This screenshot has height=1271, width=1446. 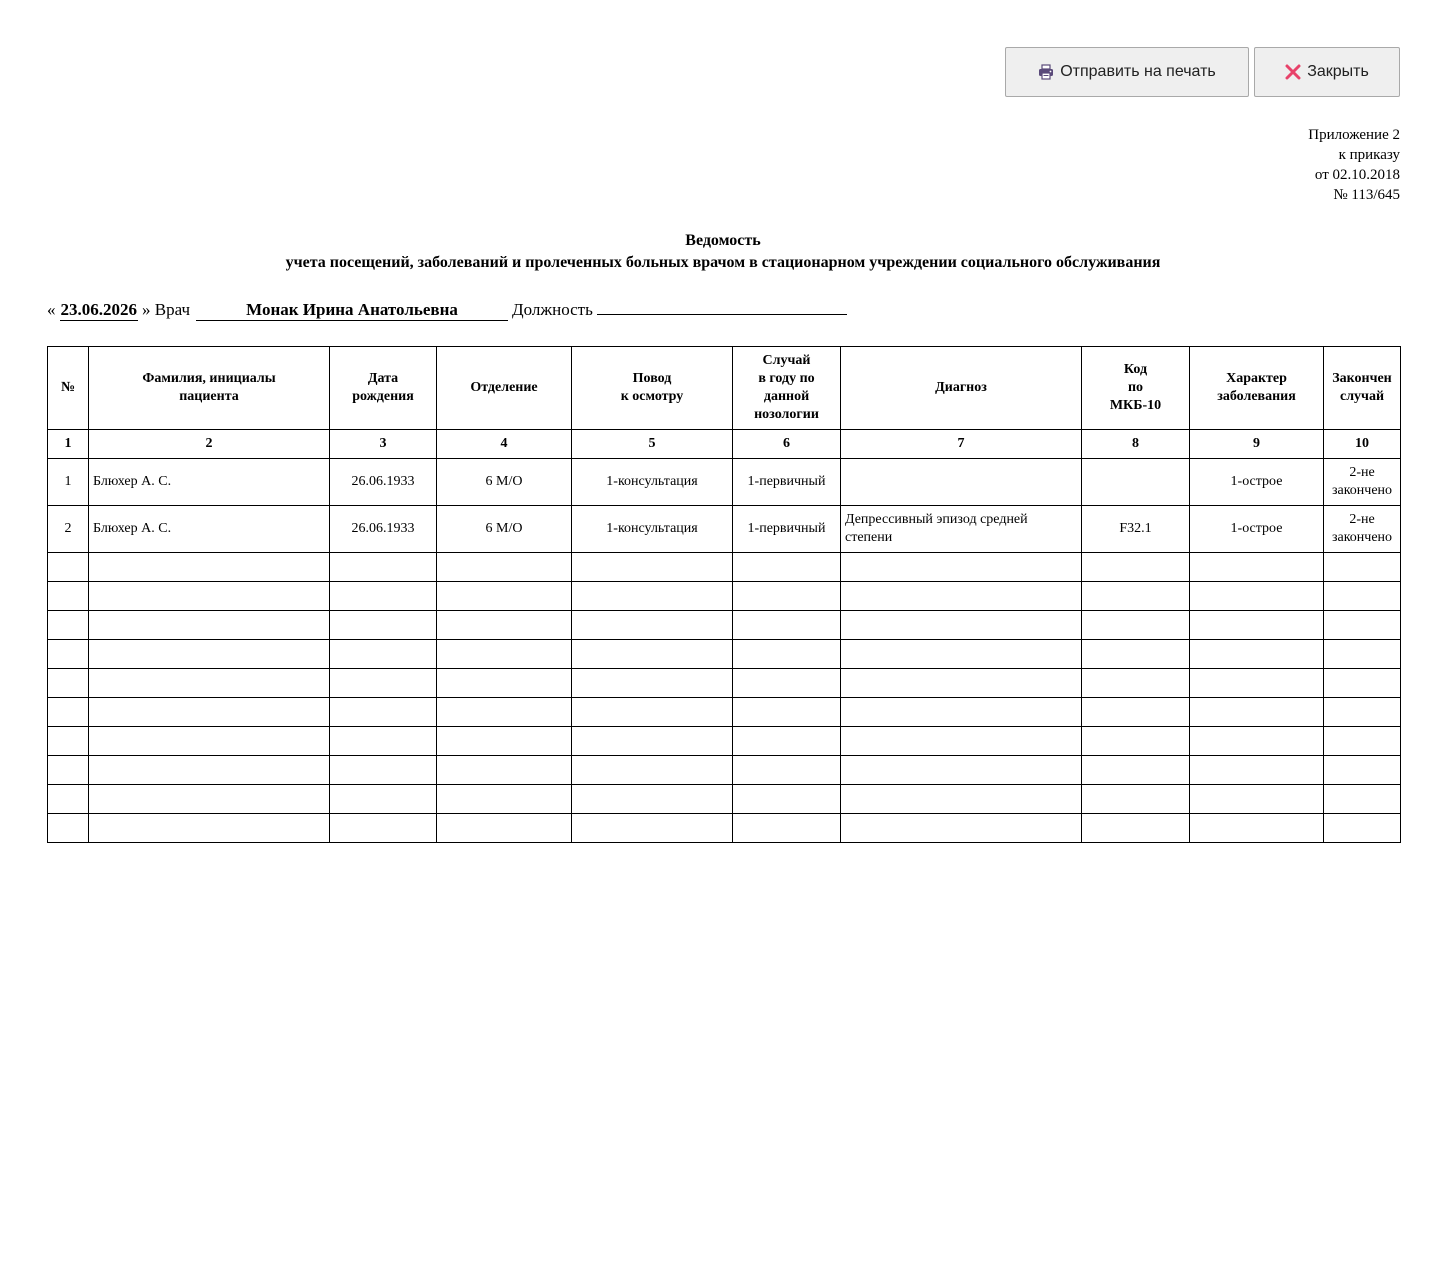 I want to click on toolbar: Отправить на печать Закрыть, so click(x=1202, y=72).